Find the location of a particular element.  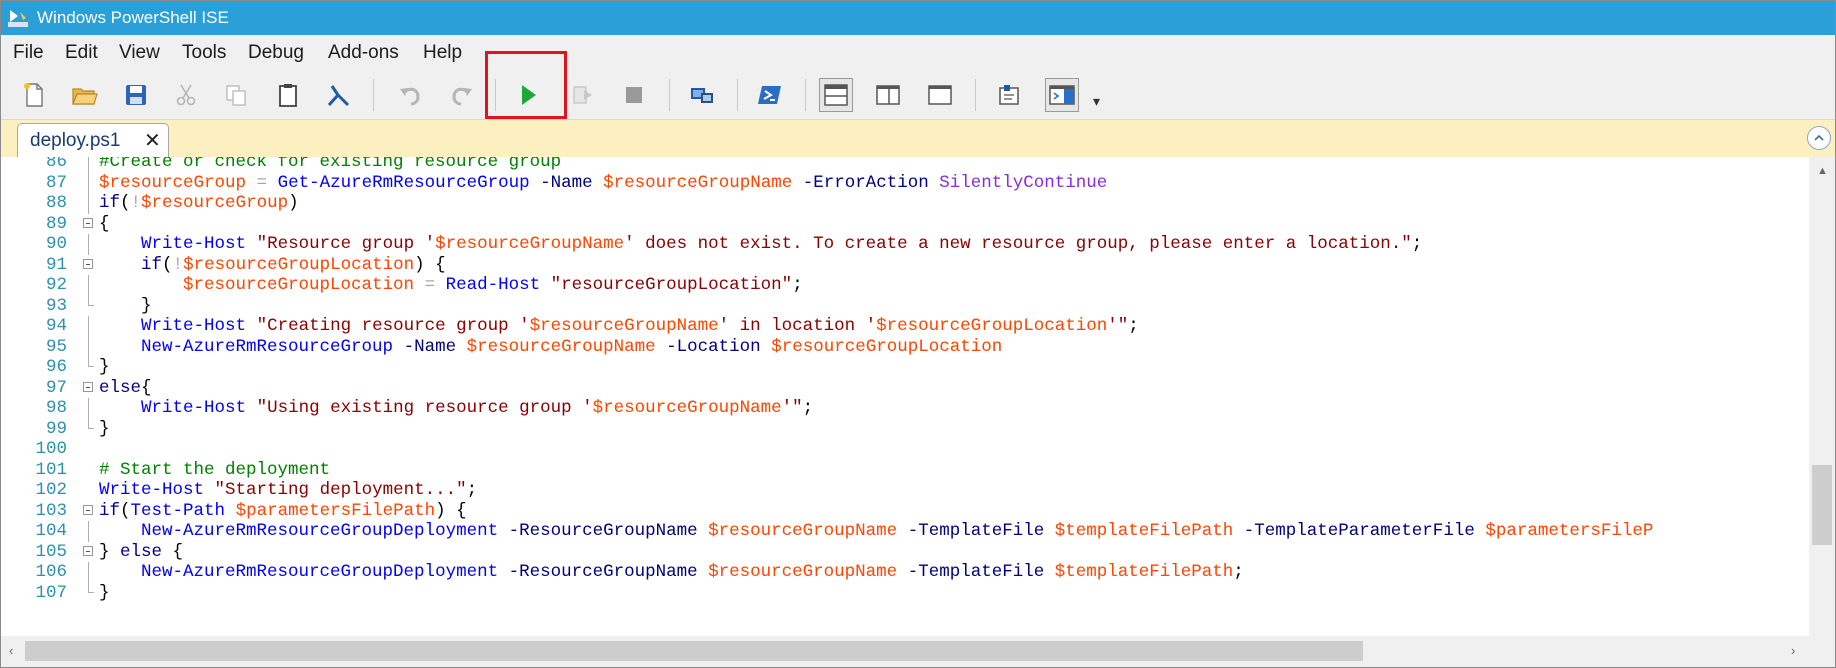

copy-button is located at coordinates (236, 95).